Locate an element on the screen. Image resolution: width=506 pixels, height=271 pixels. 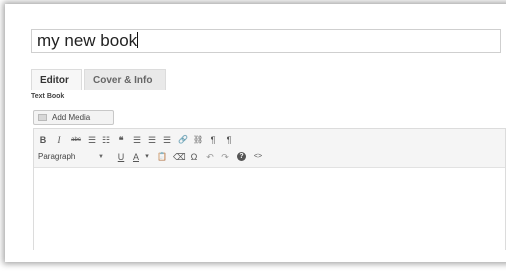
format-select: Paragraph ▼ is located at coordinates (71, 157).